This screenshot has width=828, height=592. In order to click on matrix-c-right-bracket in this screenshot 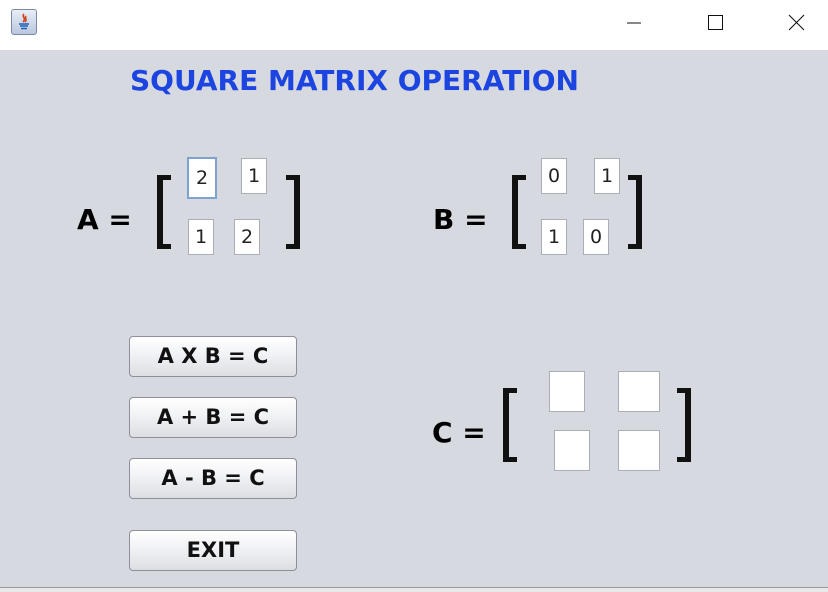, I will do `click(684, 425)`.